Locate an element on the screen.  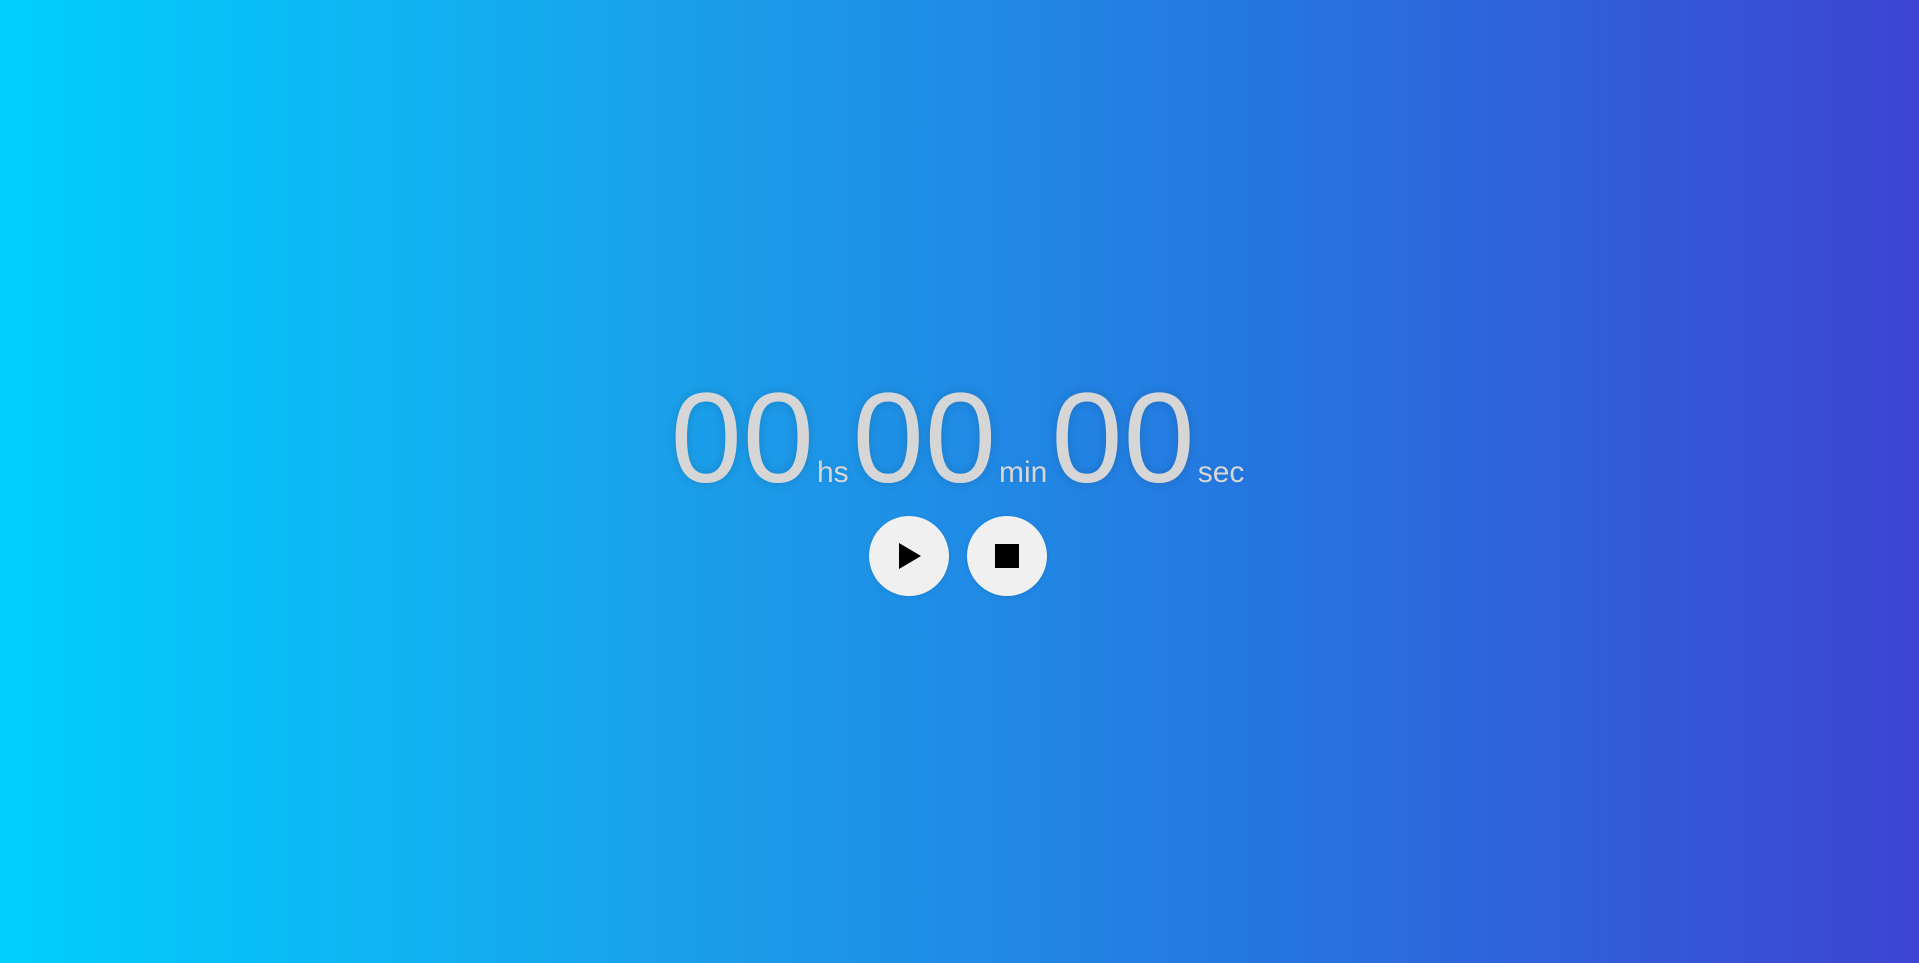
hours-value: 00 is located at coordinates (742, 438).